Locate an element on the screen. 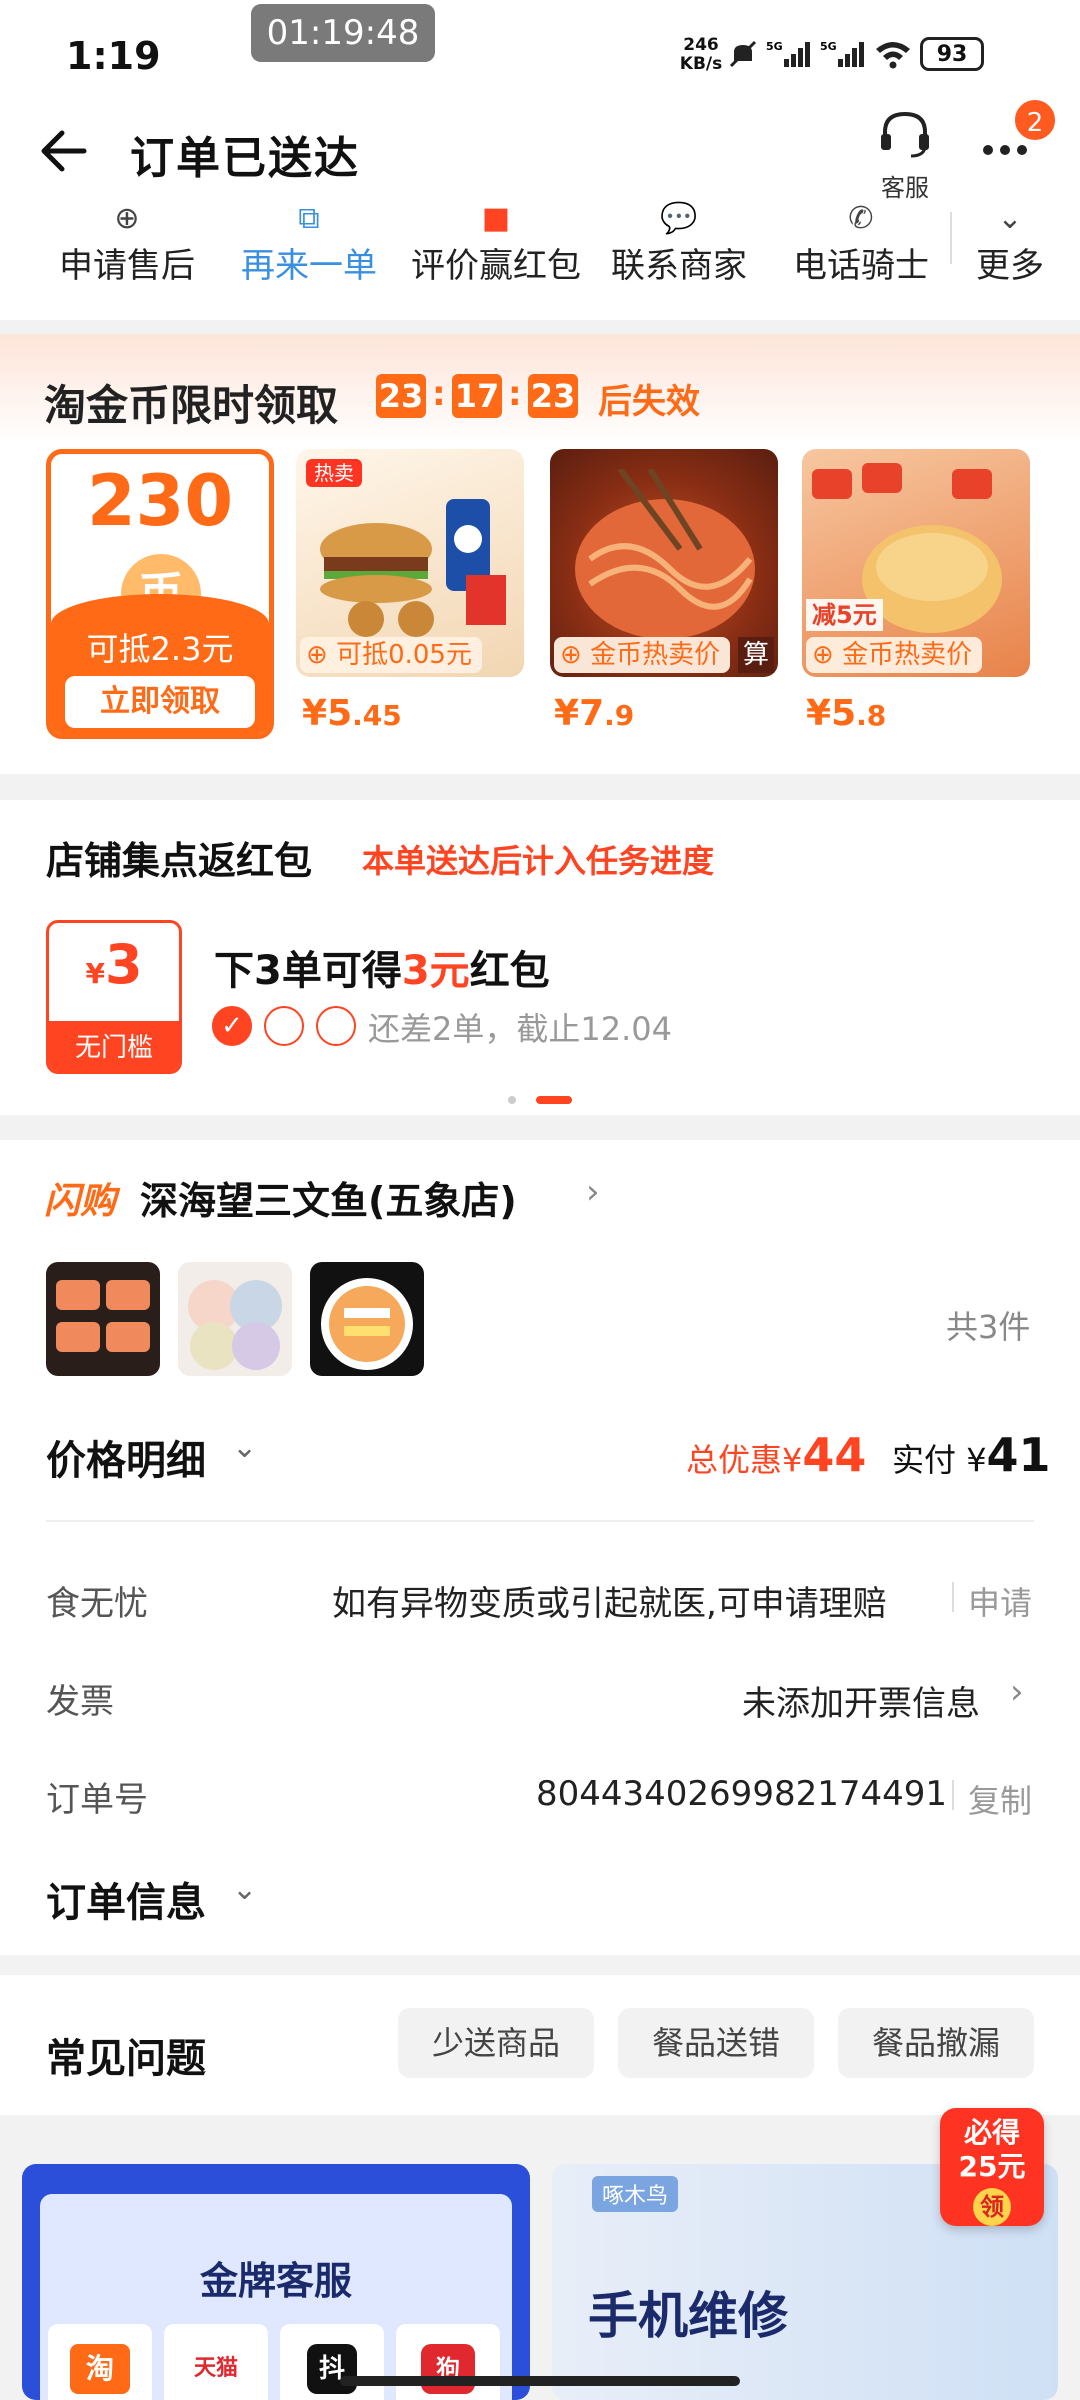  product-coin-tag: ⊕ 金币热卖价 is located at coordinates (642, 655).